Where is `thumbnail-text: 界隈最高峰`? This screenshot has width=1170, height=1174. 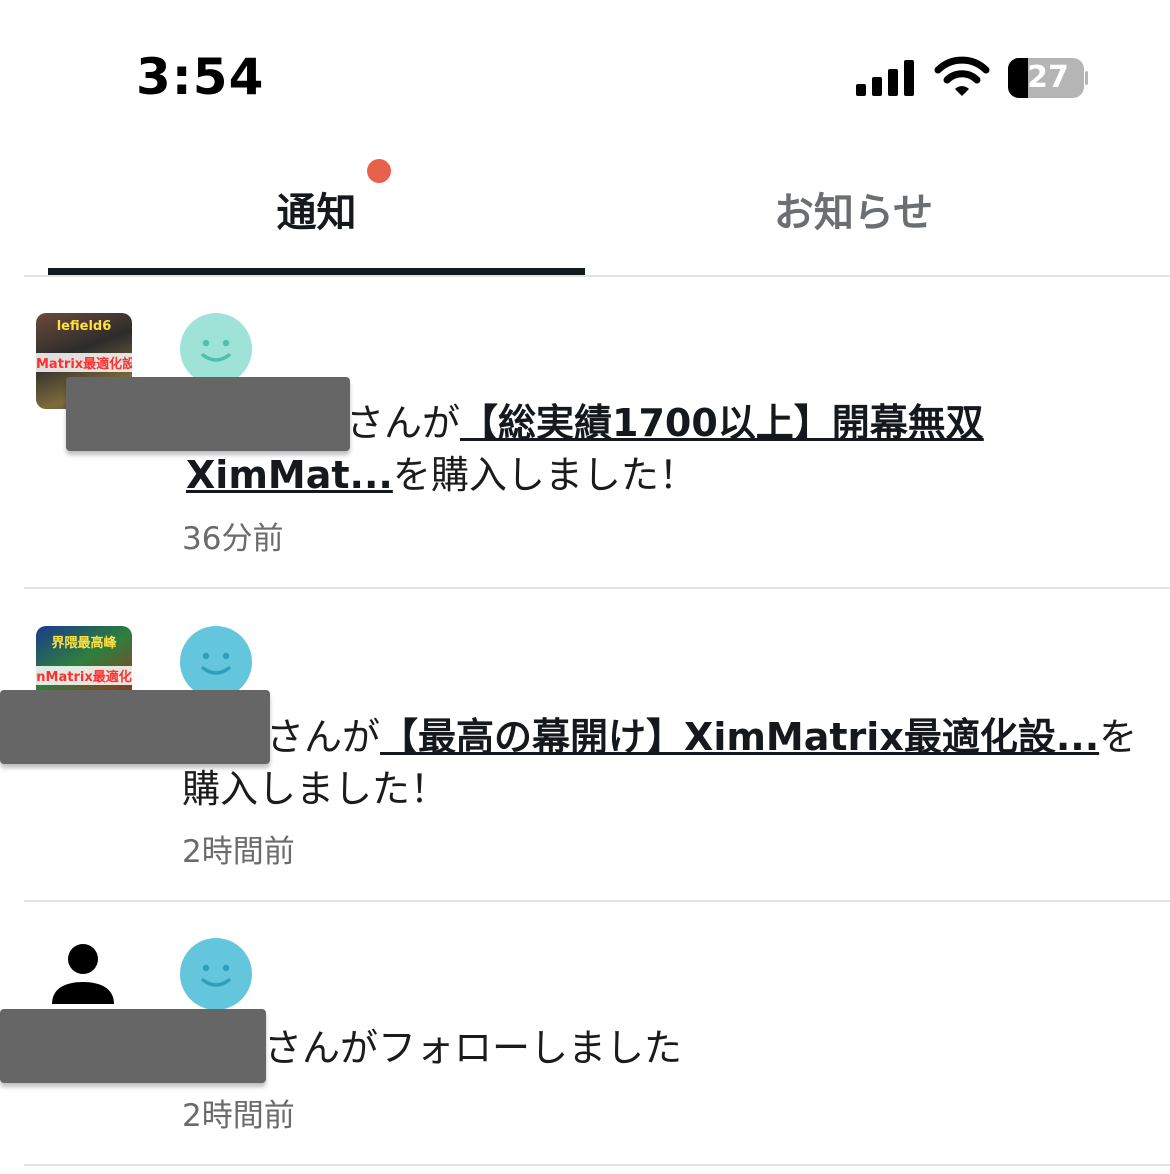
thumbnail-text: 界隈最高峰 is located at coordinates (84, 643).